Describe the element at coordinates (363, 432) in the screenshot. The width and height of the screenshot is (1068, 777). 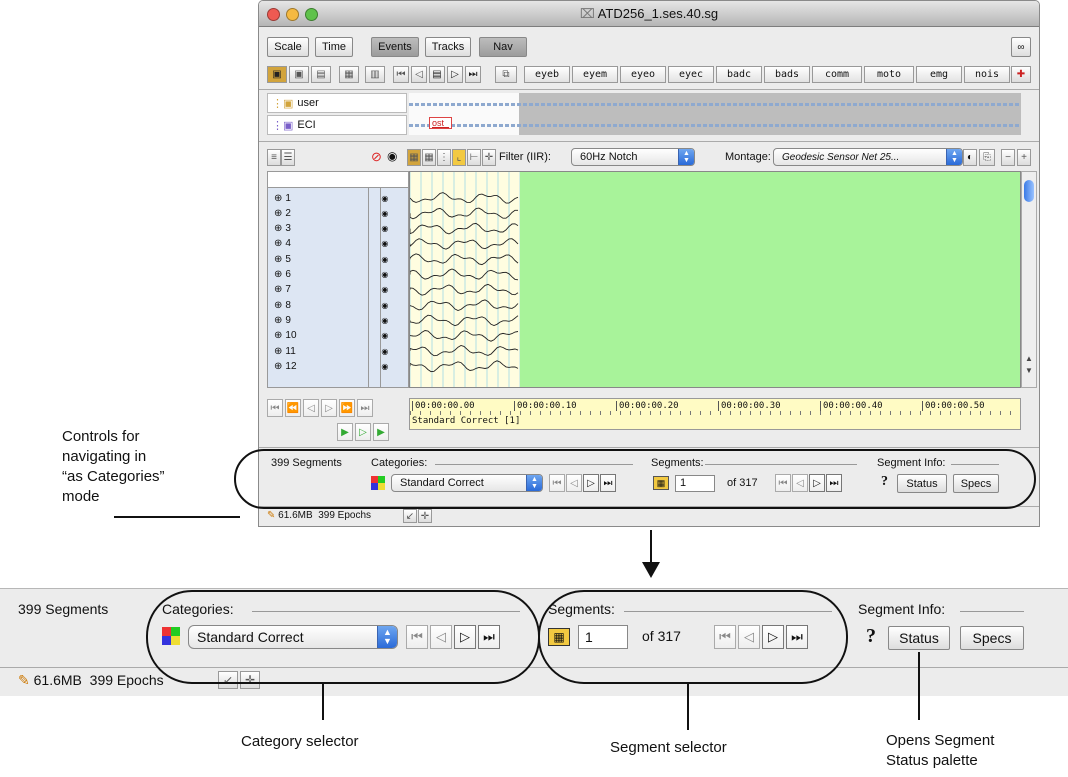
I see `play-reverse-icon: ▷` at that location.